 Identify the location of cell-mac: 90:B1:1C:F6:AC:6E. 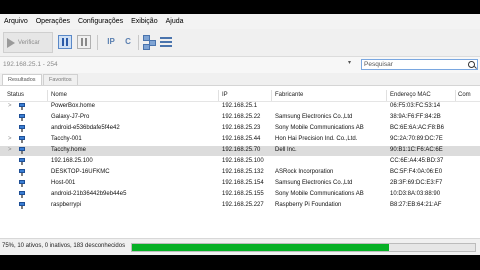
(416, 150).